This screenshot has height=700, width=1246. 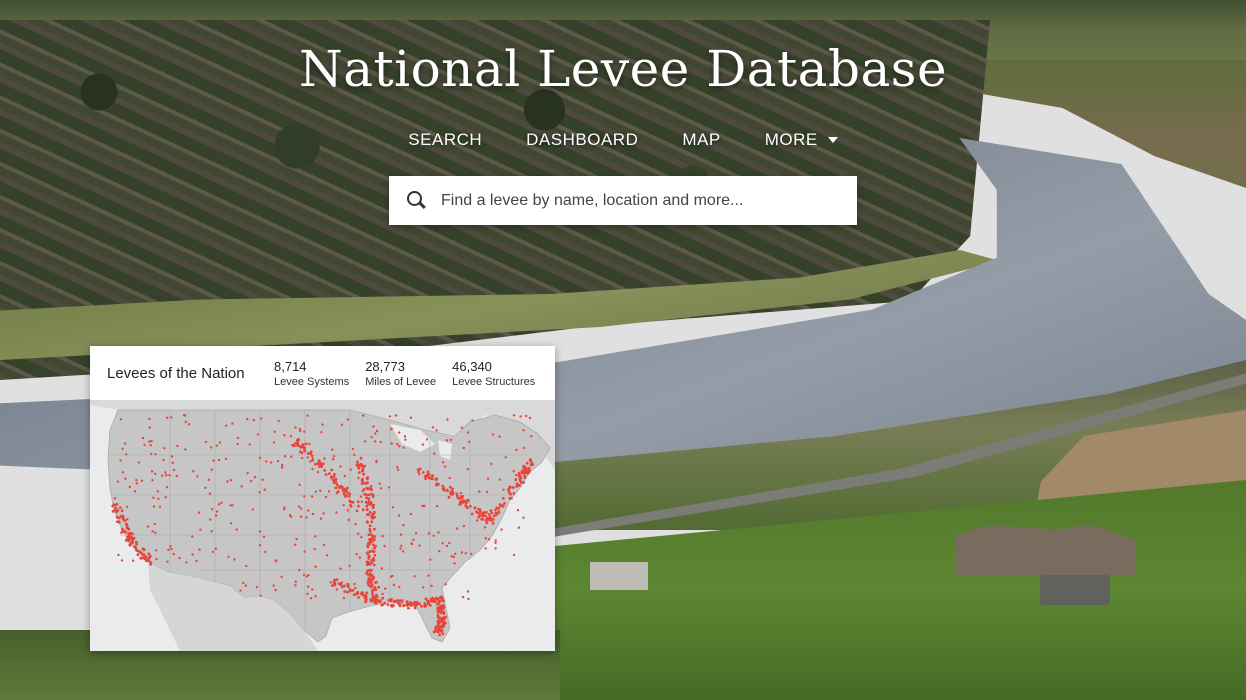 What do you see at coordinates (582, 140) in the screenshot?
I see `nav-dashboard: DASHBOARD` at bounding box center [582, 140].